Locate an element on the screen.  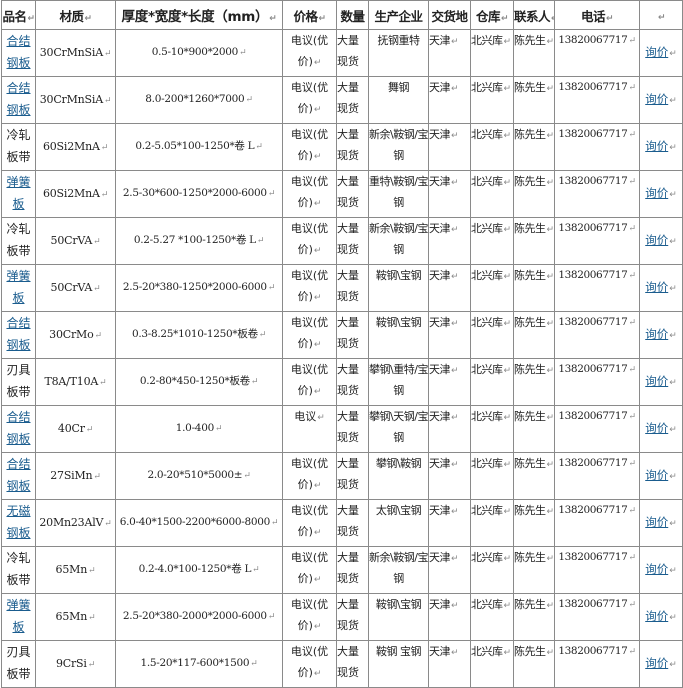
product-name-cell: 合结钢板 is located at coordinates (18, 429).